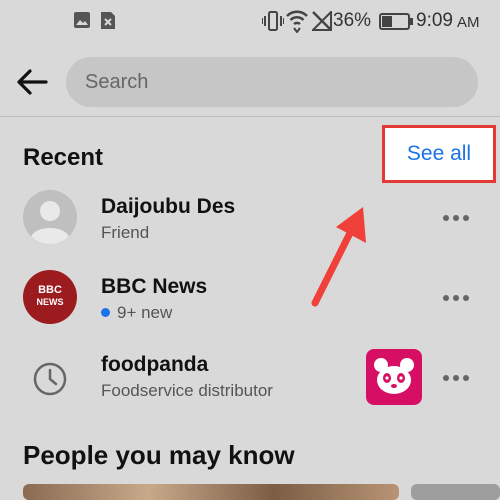 The height and width of the screenshot is (500, 500). I want to click on no-signal-icon, so click(322, 21).